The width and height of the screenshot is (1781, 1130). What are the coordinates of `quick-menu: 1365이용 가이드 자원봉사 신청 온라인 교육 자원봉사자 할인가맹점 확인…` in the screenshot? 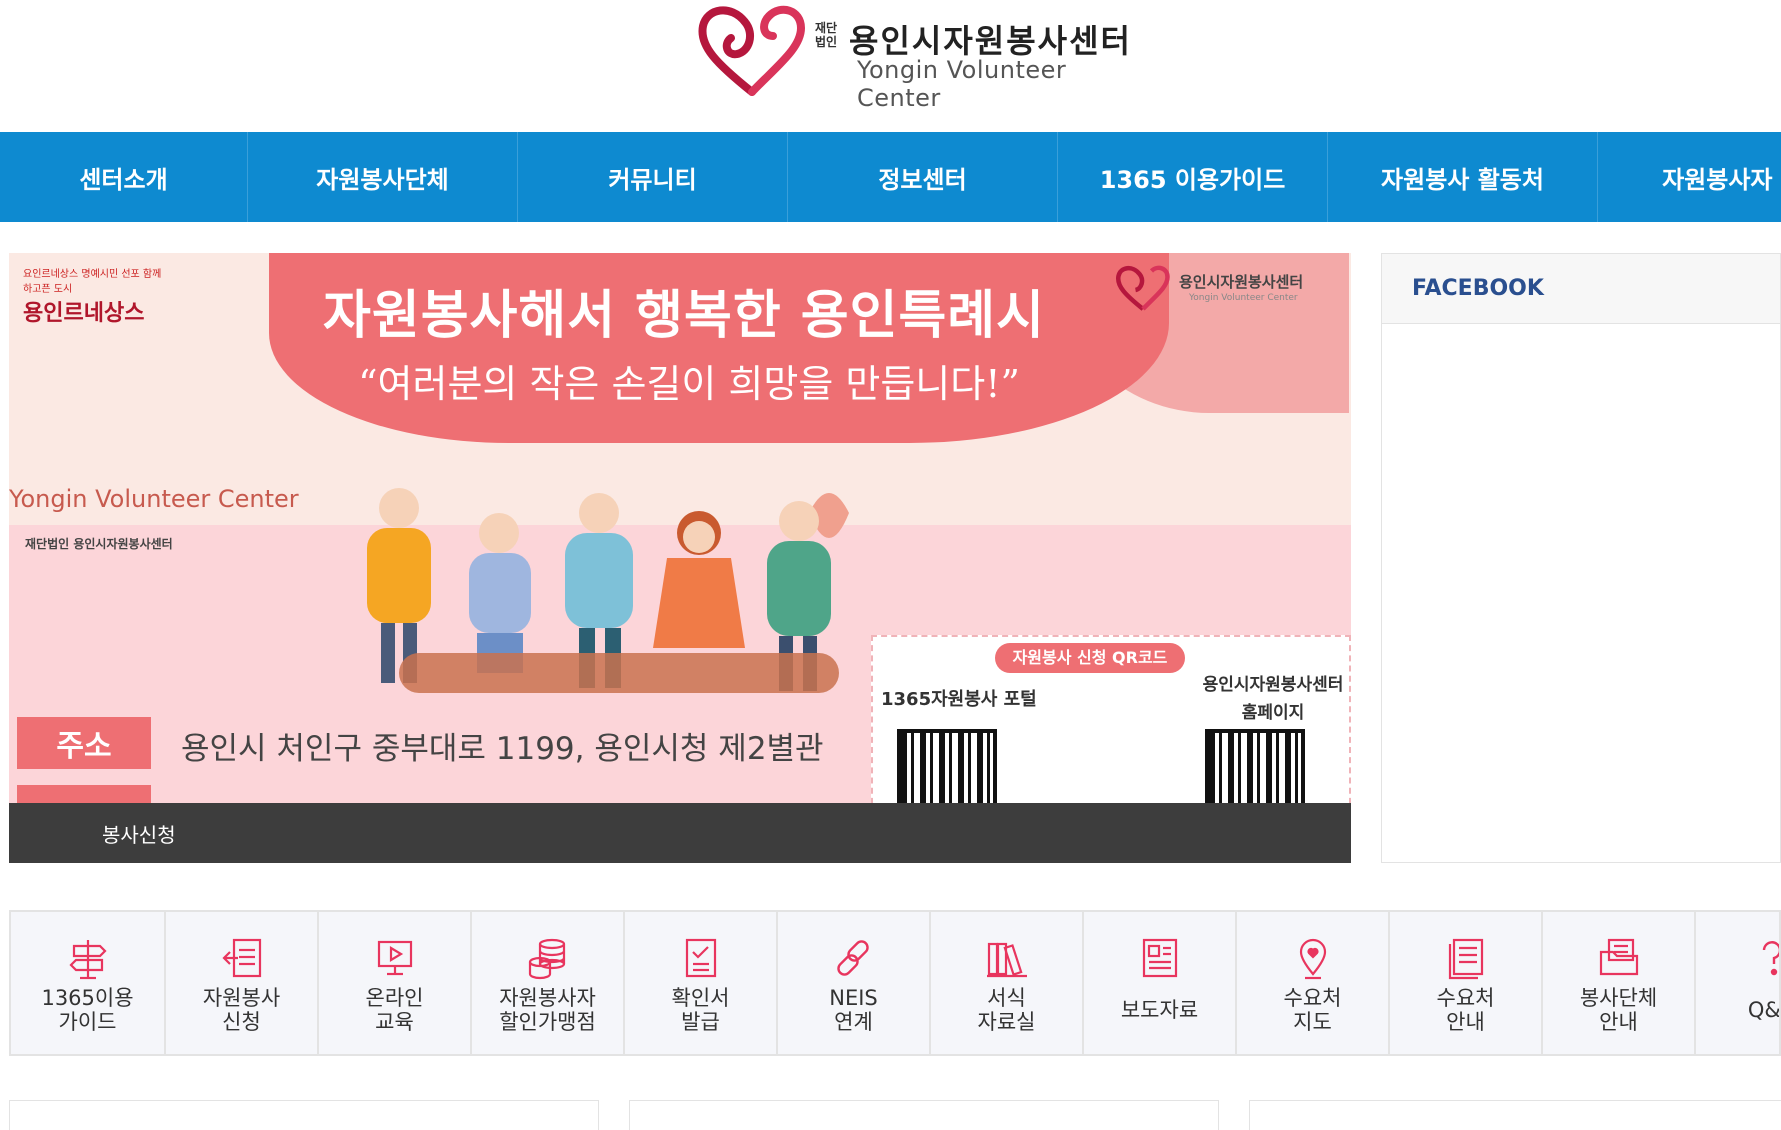 It's located at (895, 983).